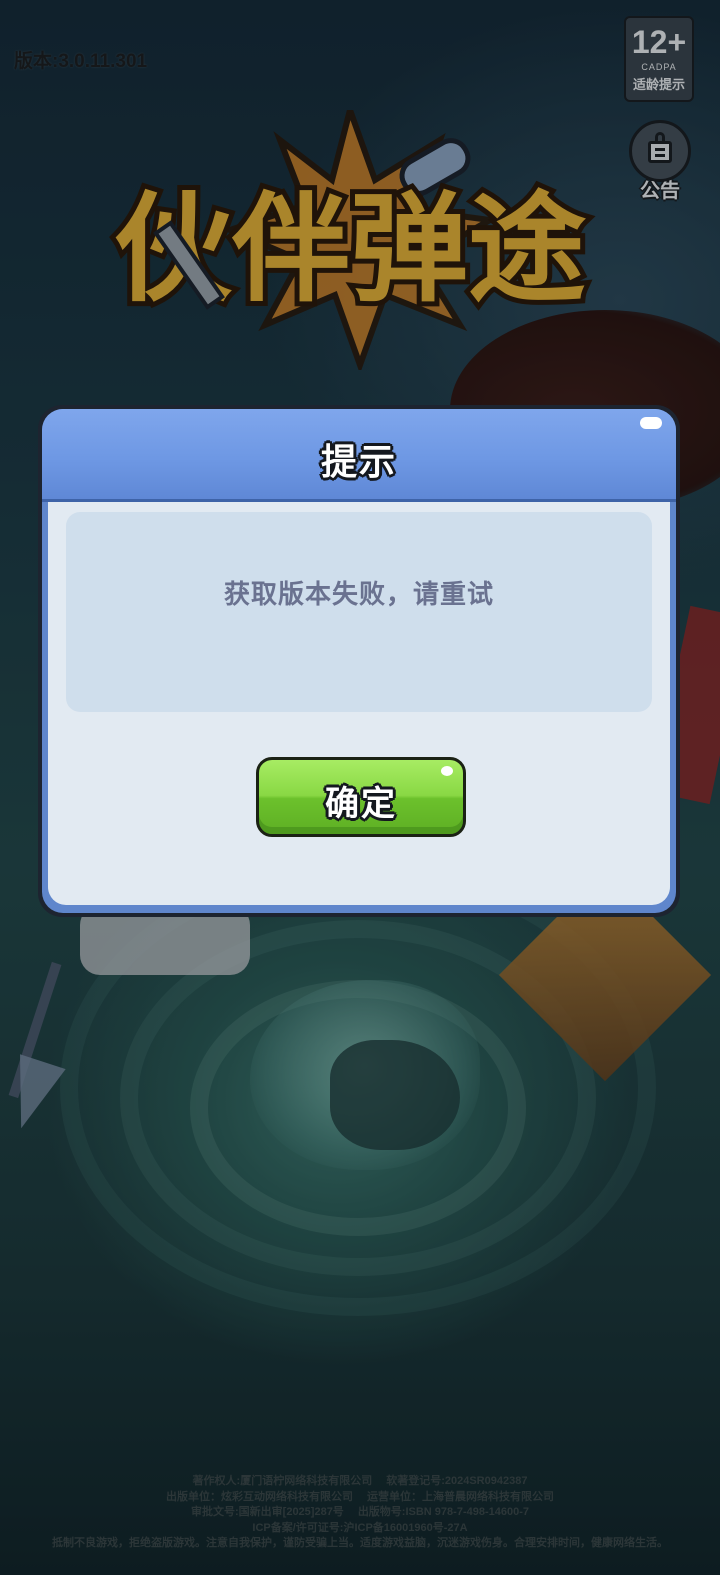 This screenshot has width=720, height=1575. Describe the element at coordinates (361, 804) in the screenshot. I see `confirm-button-label: 确定` at that location.